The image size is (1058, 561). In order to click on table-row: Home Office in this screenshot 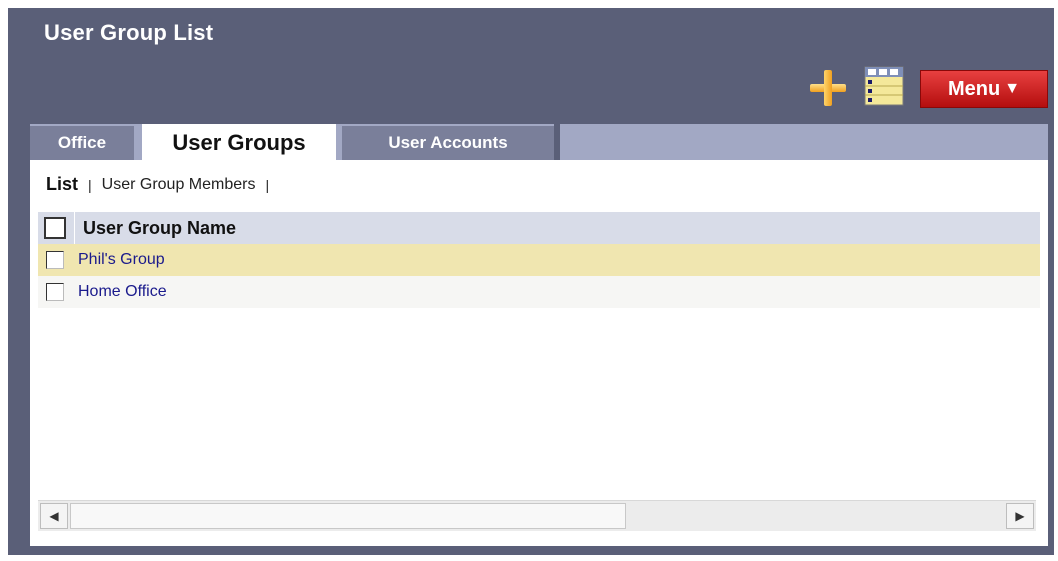, I will do `click(539, 292)`.